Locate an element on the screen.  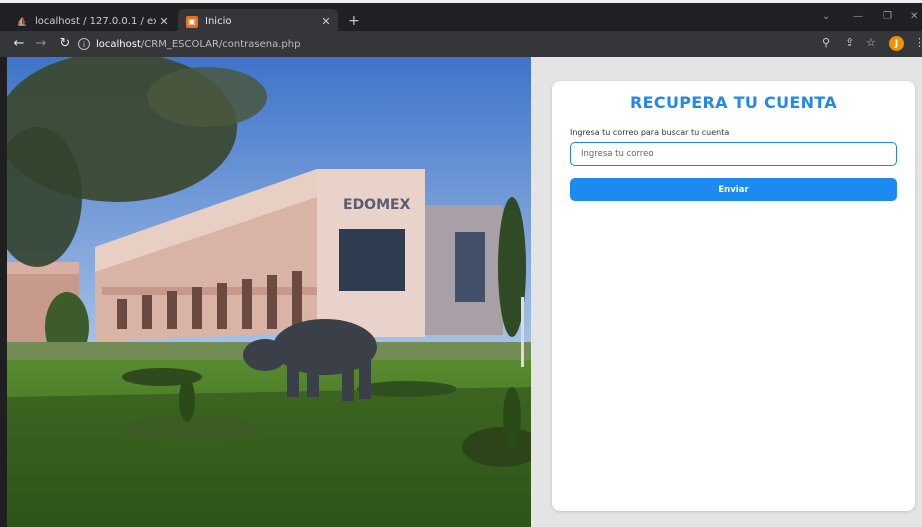
minimize-icon: — is located at coordinates (858, 16).